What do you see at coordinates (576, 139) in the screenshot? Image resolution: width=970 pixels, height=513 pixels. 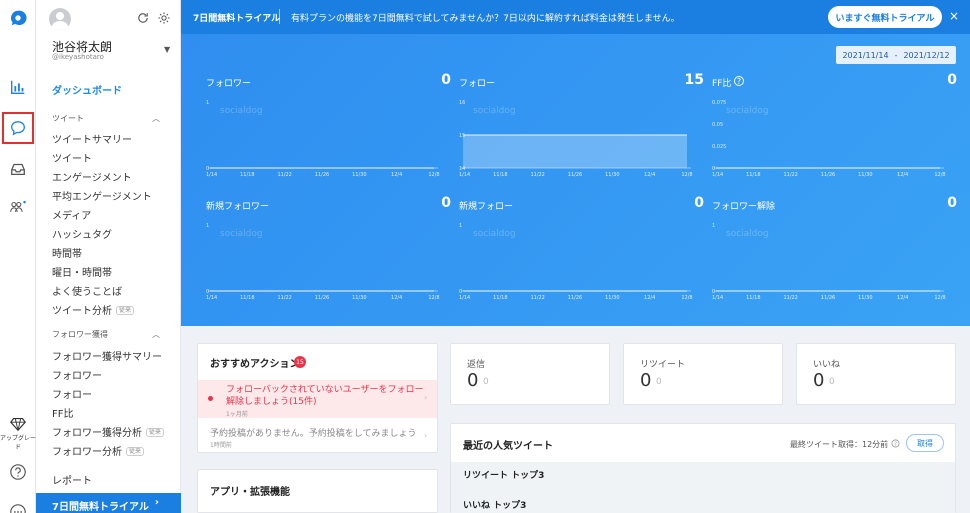 I see `chart-plot: 16151411/1411/1811/2211/2611/3012/412/8` at bounding box center [576, 139].